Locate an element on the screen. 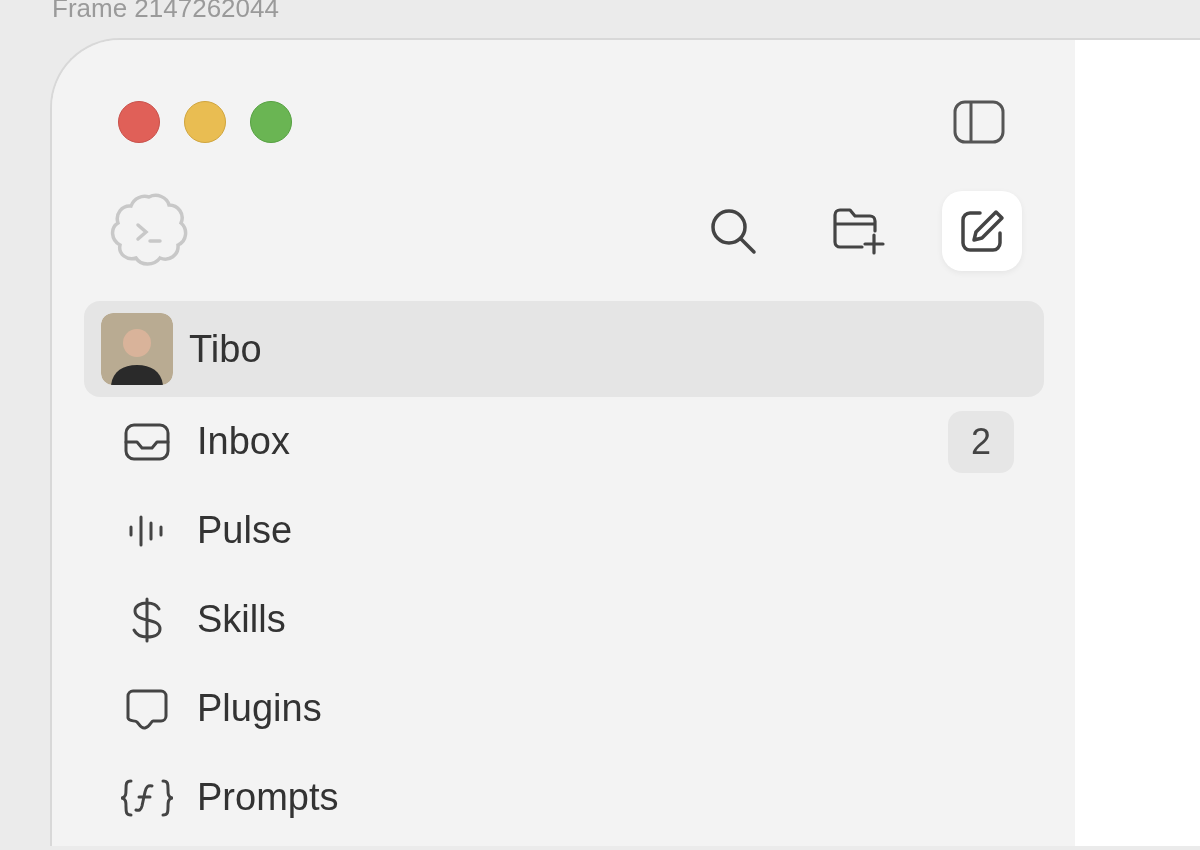  compose-button is located at coordinates (982, 231).